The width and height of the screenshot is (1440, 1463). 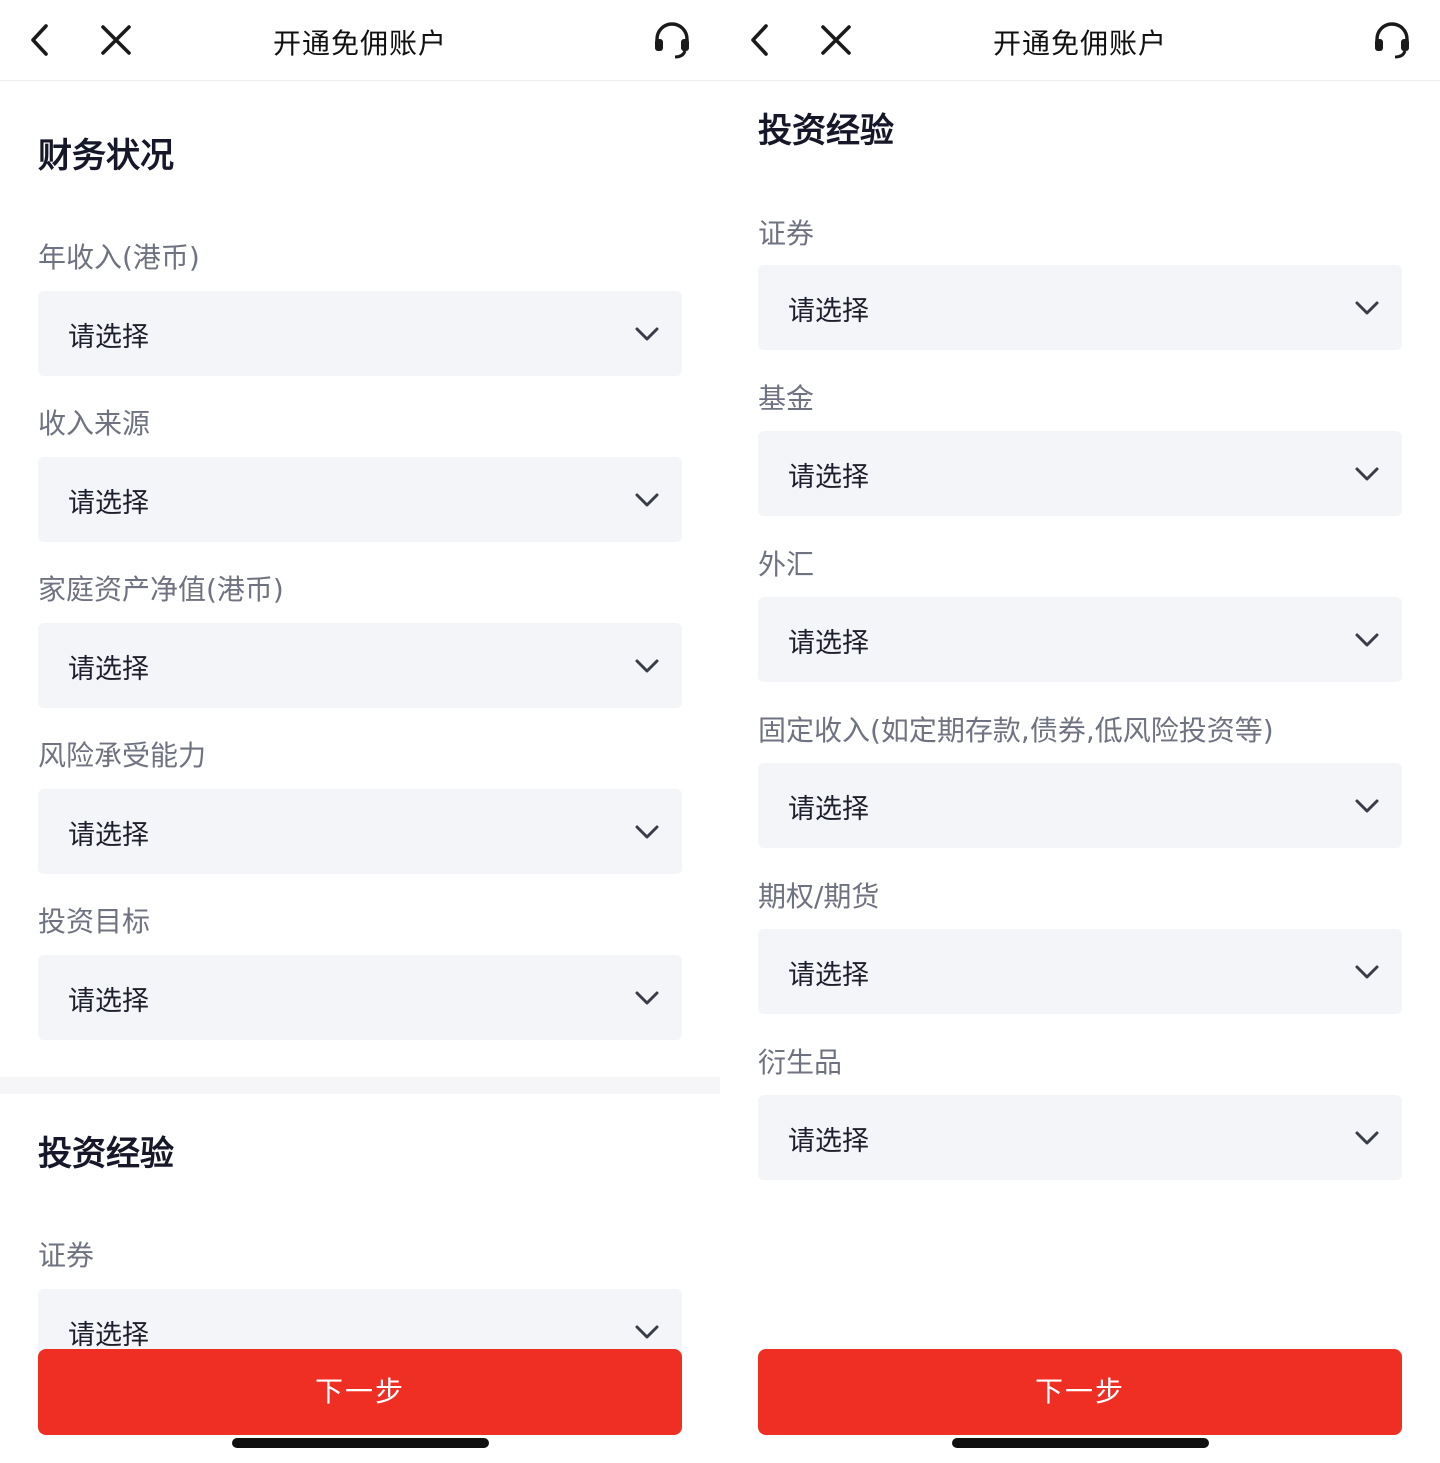 I want to click on select-net-assets: 请选择, so click(x=360, y=665).